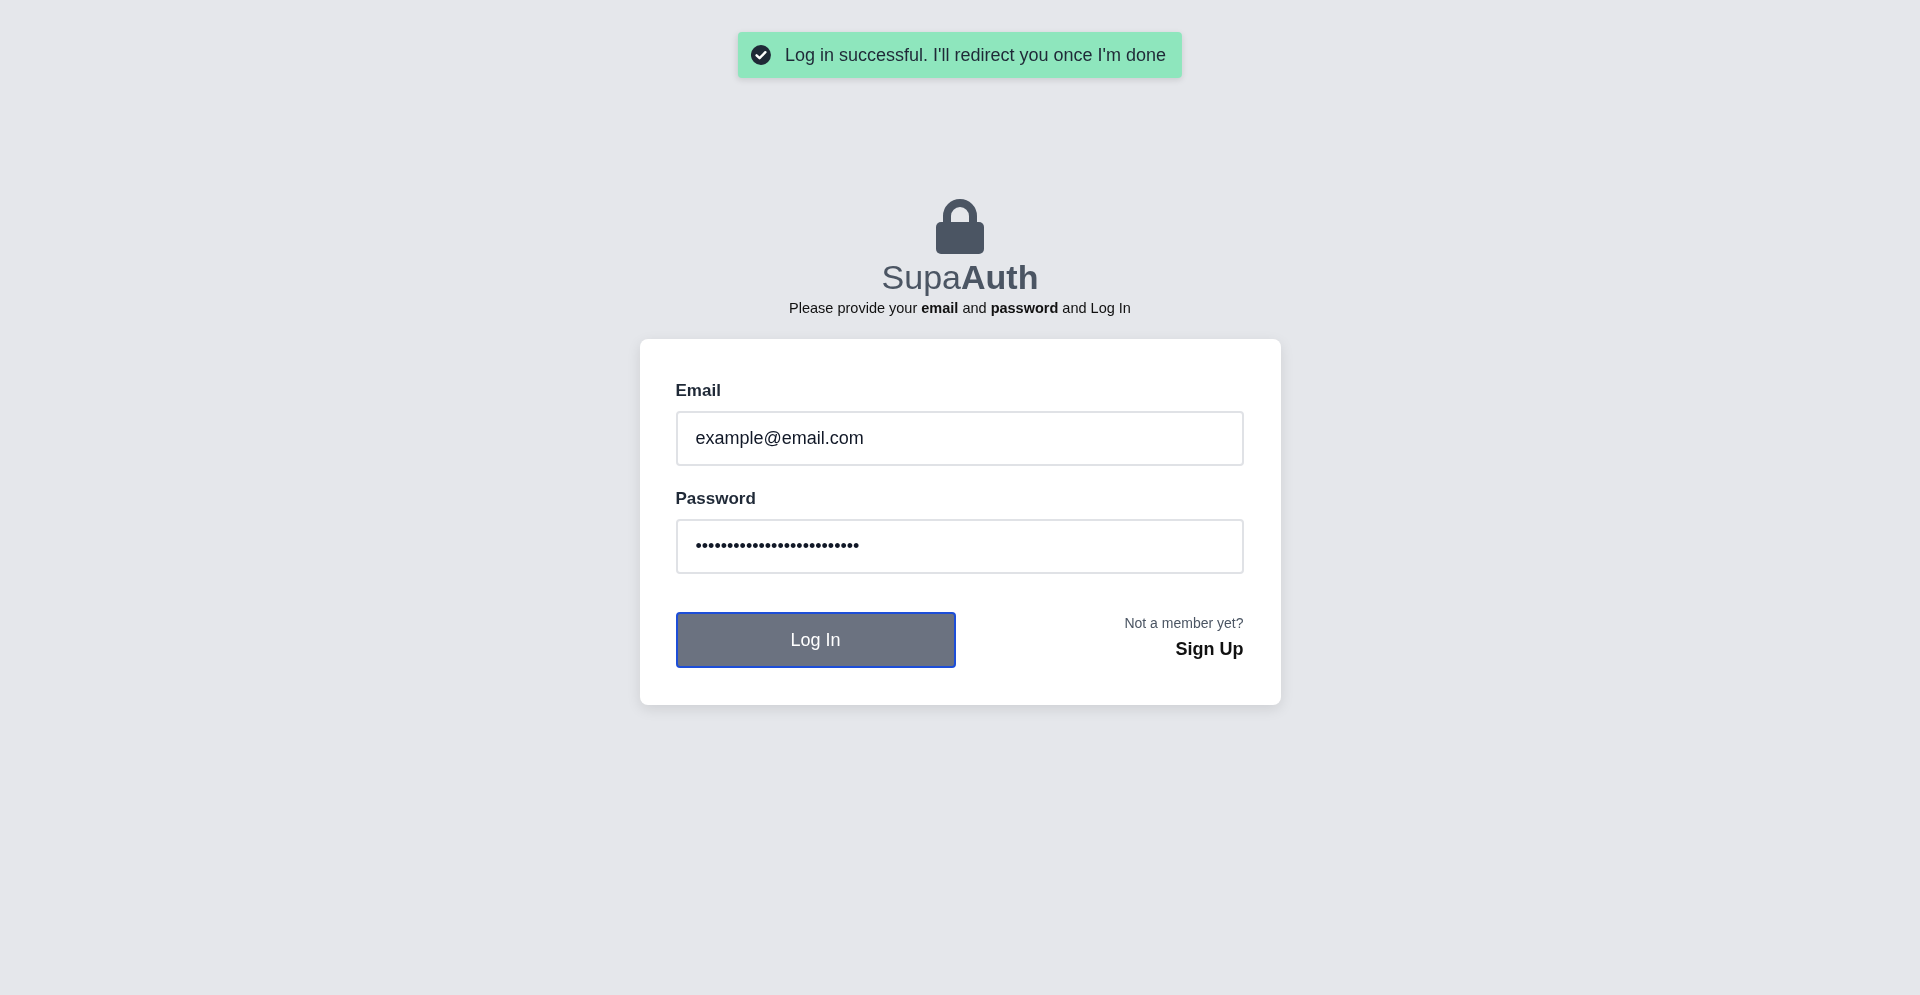 Image resolution: width=1920 pixels, height=995 pixels. Describe the element at coordinates (959, 438) in the screenshot. I see `email-field: example@email.com` at that location.